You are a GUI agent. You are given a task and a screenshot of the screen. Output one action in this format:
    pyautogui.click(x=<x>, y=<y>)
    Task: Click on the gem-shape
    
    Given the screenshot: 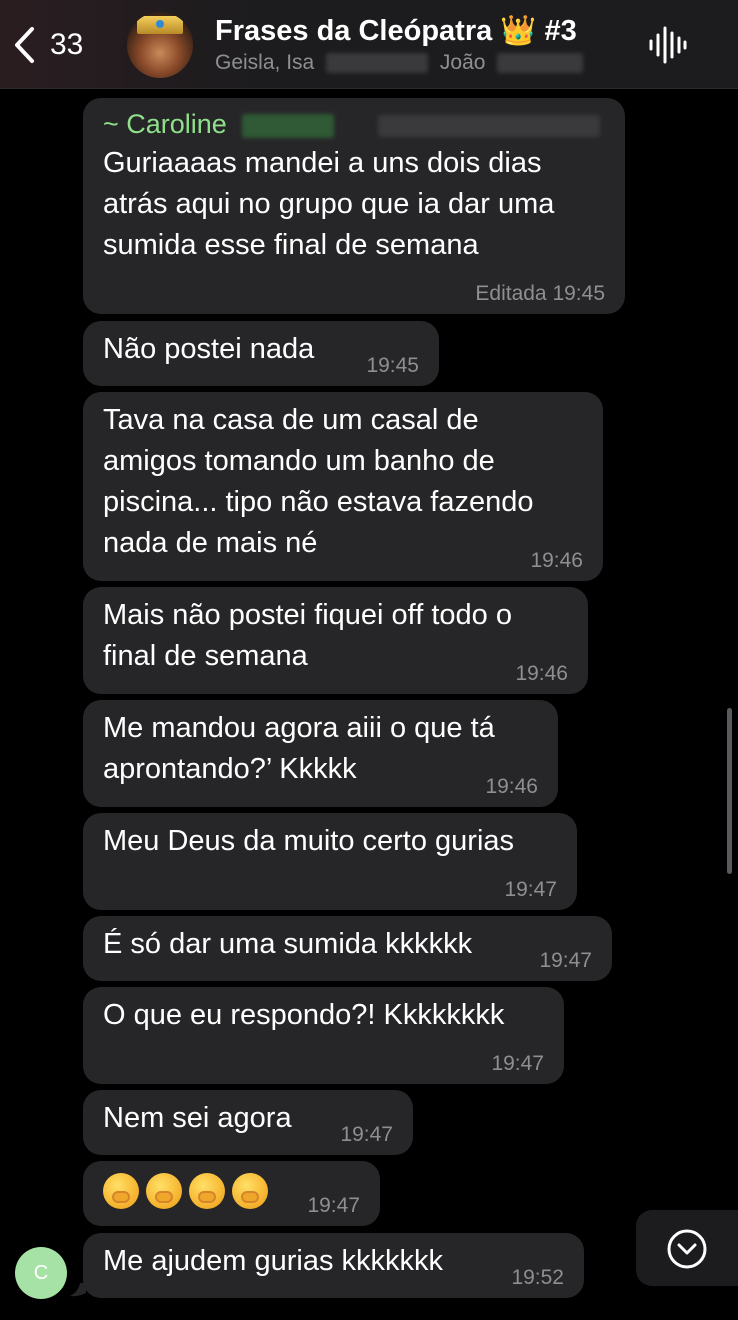 What is the action you would take?
    pyautogui.click(x=160, y=24)
    